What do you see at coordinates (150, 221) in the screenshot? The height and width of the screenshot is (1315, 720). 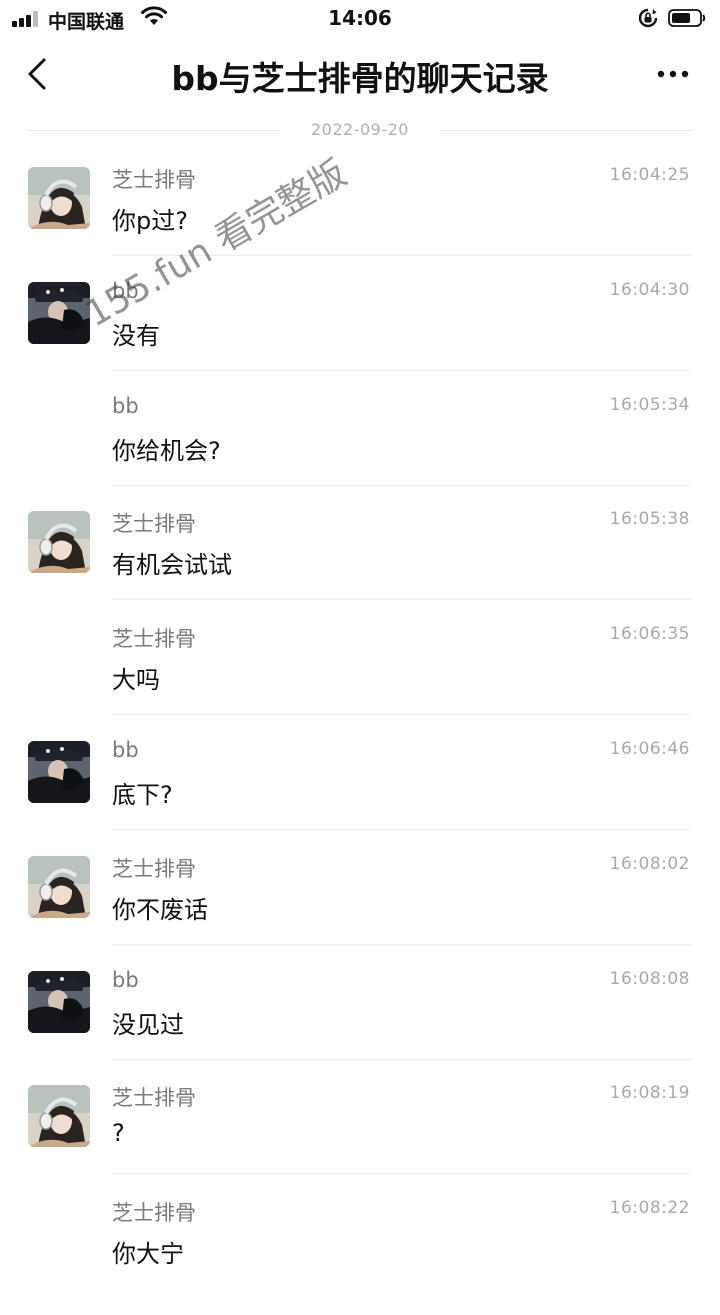 I see `message-text: 你p过?` at bounding box center [150, 221].